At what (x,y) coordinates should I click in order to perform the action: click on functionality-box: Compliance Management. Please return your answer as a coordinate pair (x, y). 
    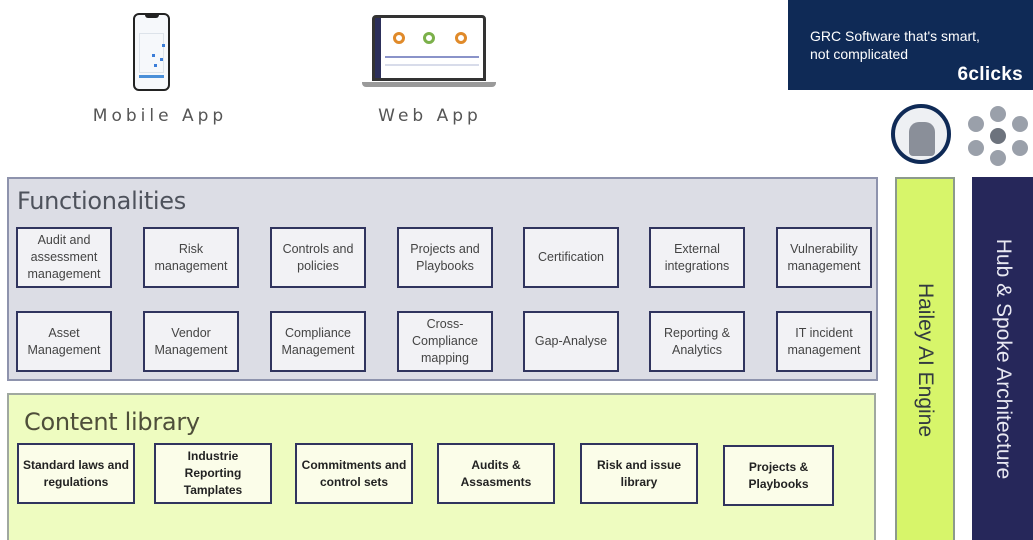
    Looking at the image, I should click on (318, 341).